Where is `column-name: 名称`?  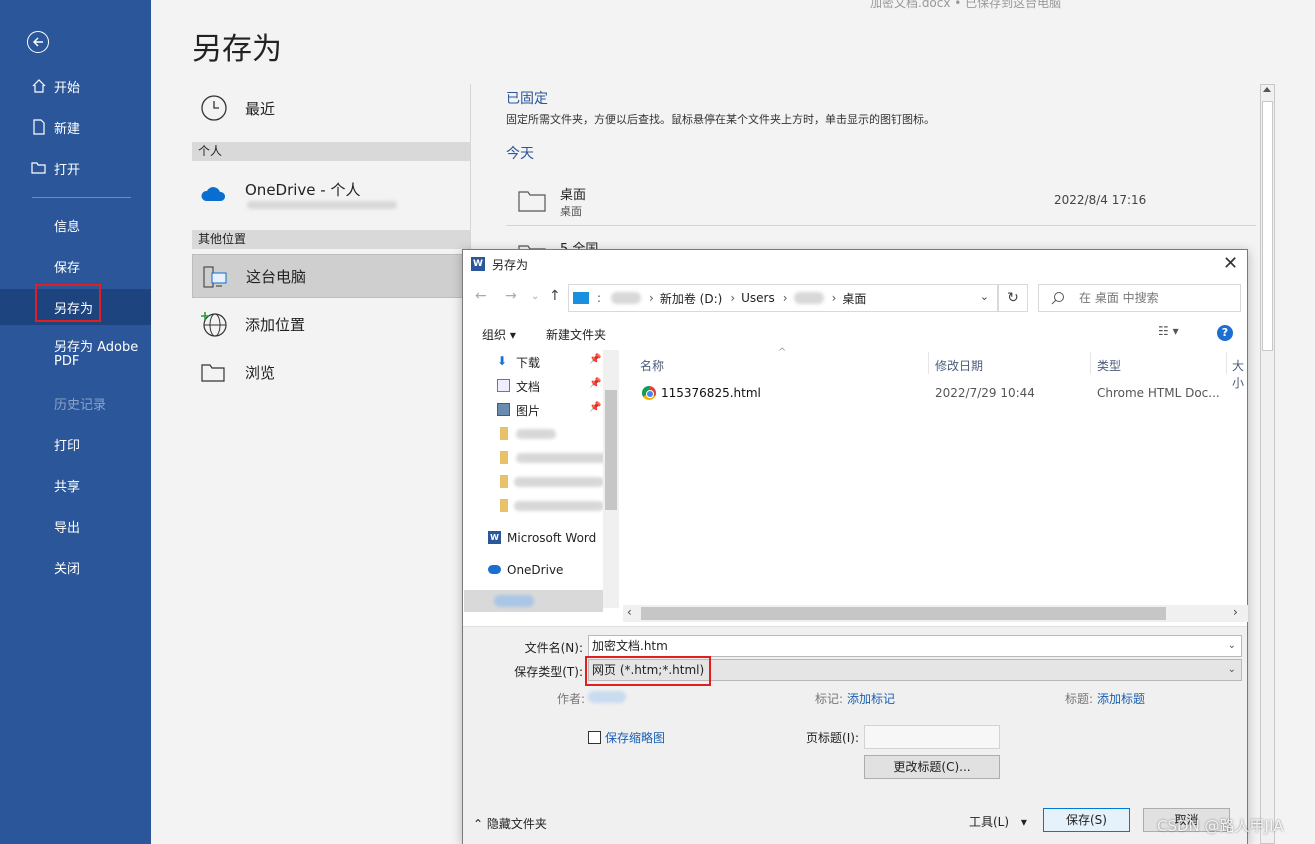
column-name: 名称 is located at coordinates (652, 365).